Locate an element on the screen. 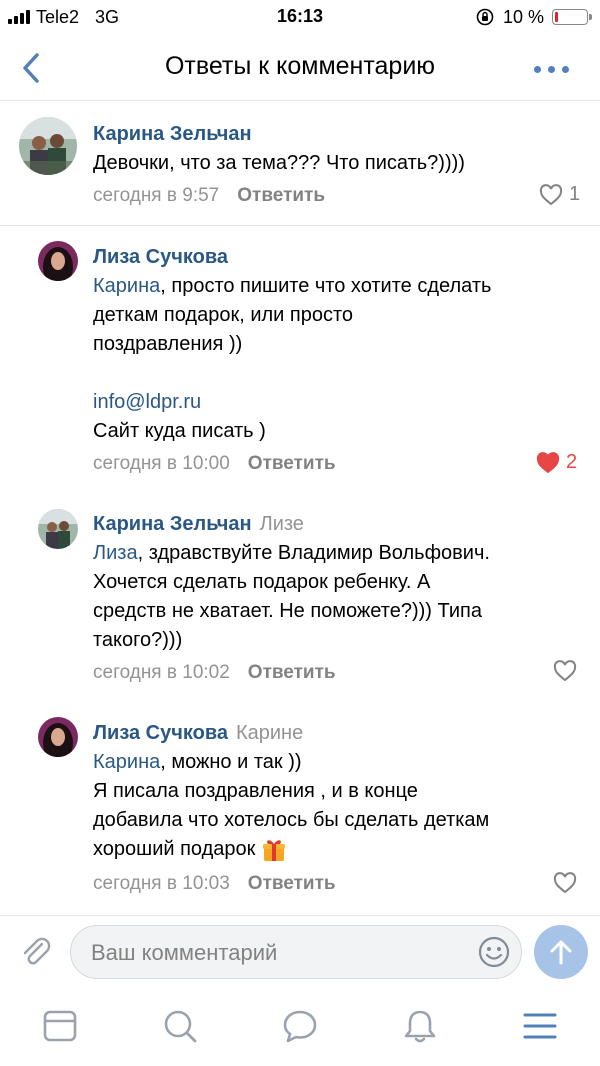  tab-news is located at coordinates (60, 1026).